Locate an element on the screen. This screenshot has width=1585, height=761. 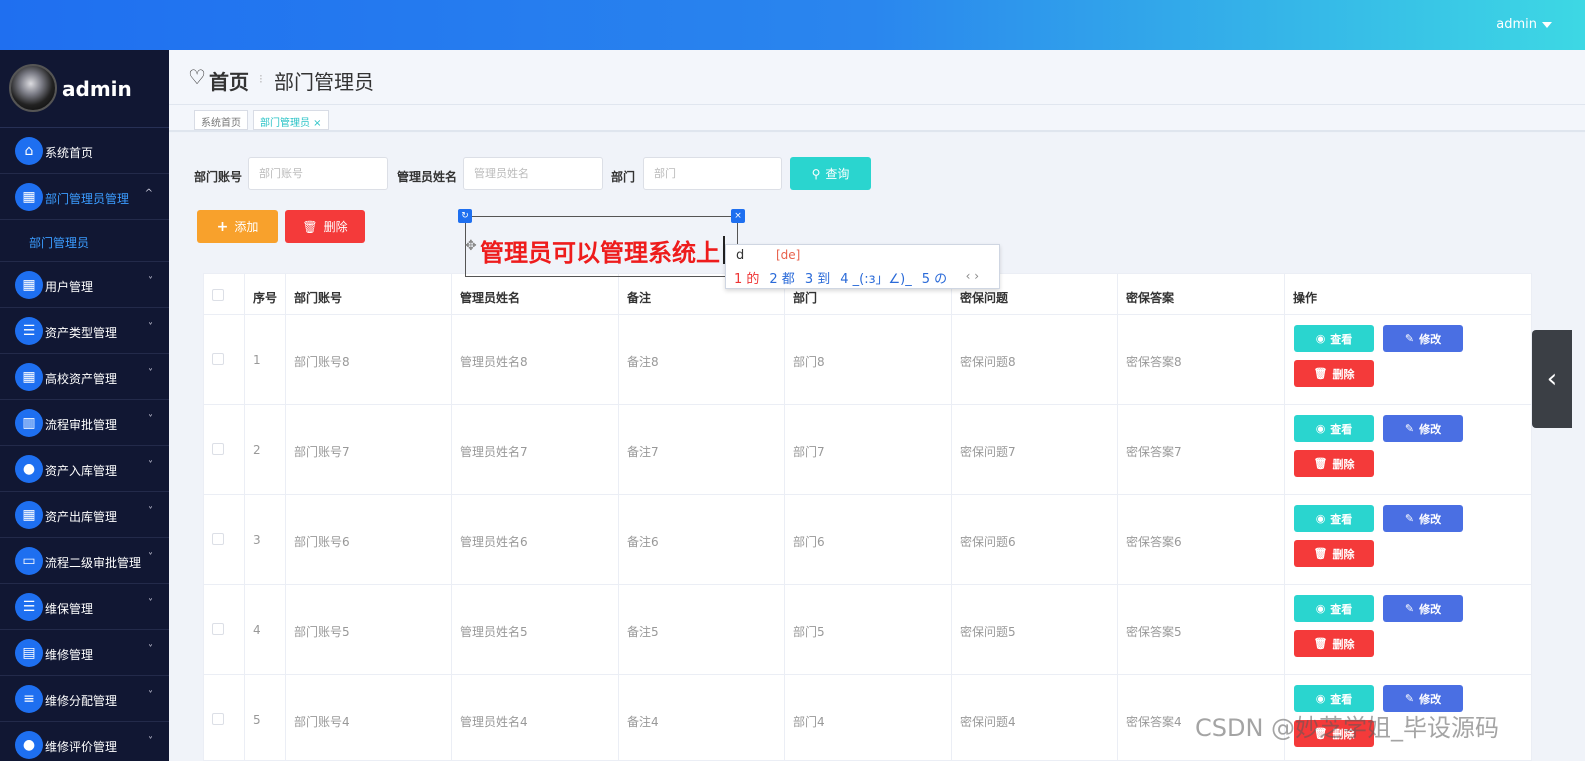
table-cell: 部门4 is located at coordinates (809, 722).